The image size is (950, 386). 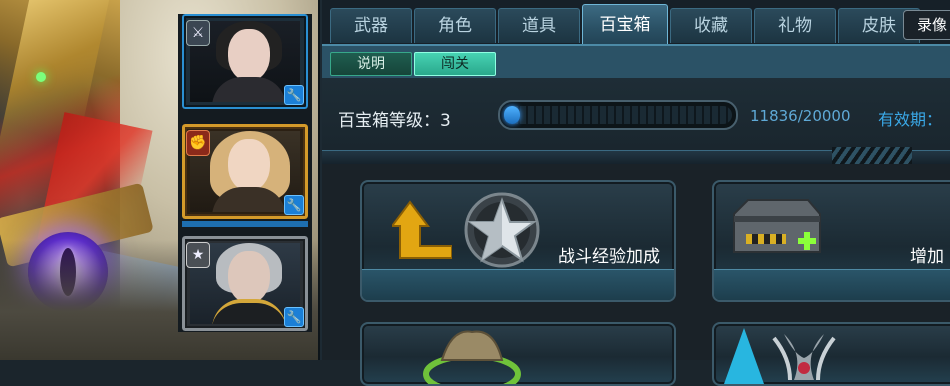 I want to click on progress-fill, so click(x=512, y=115).